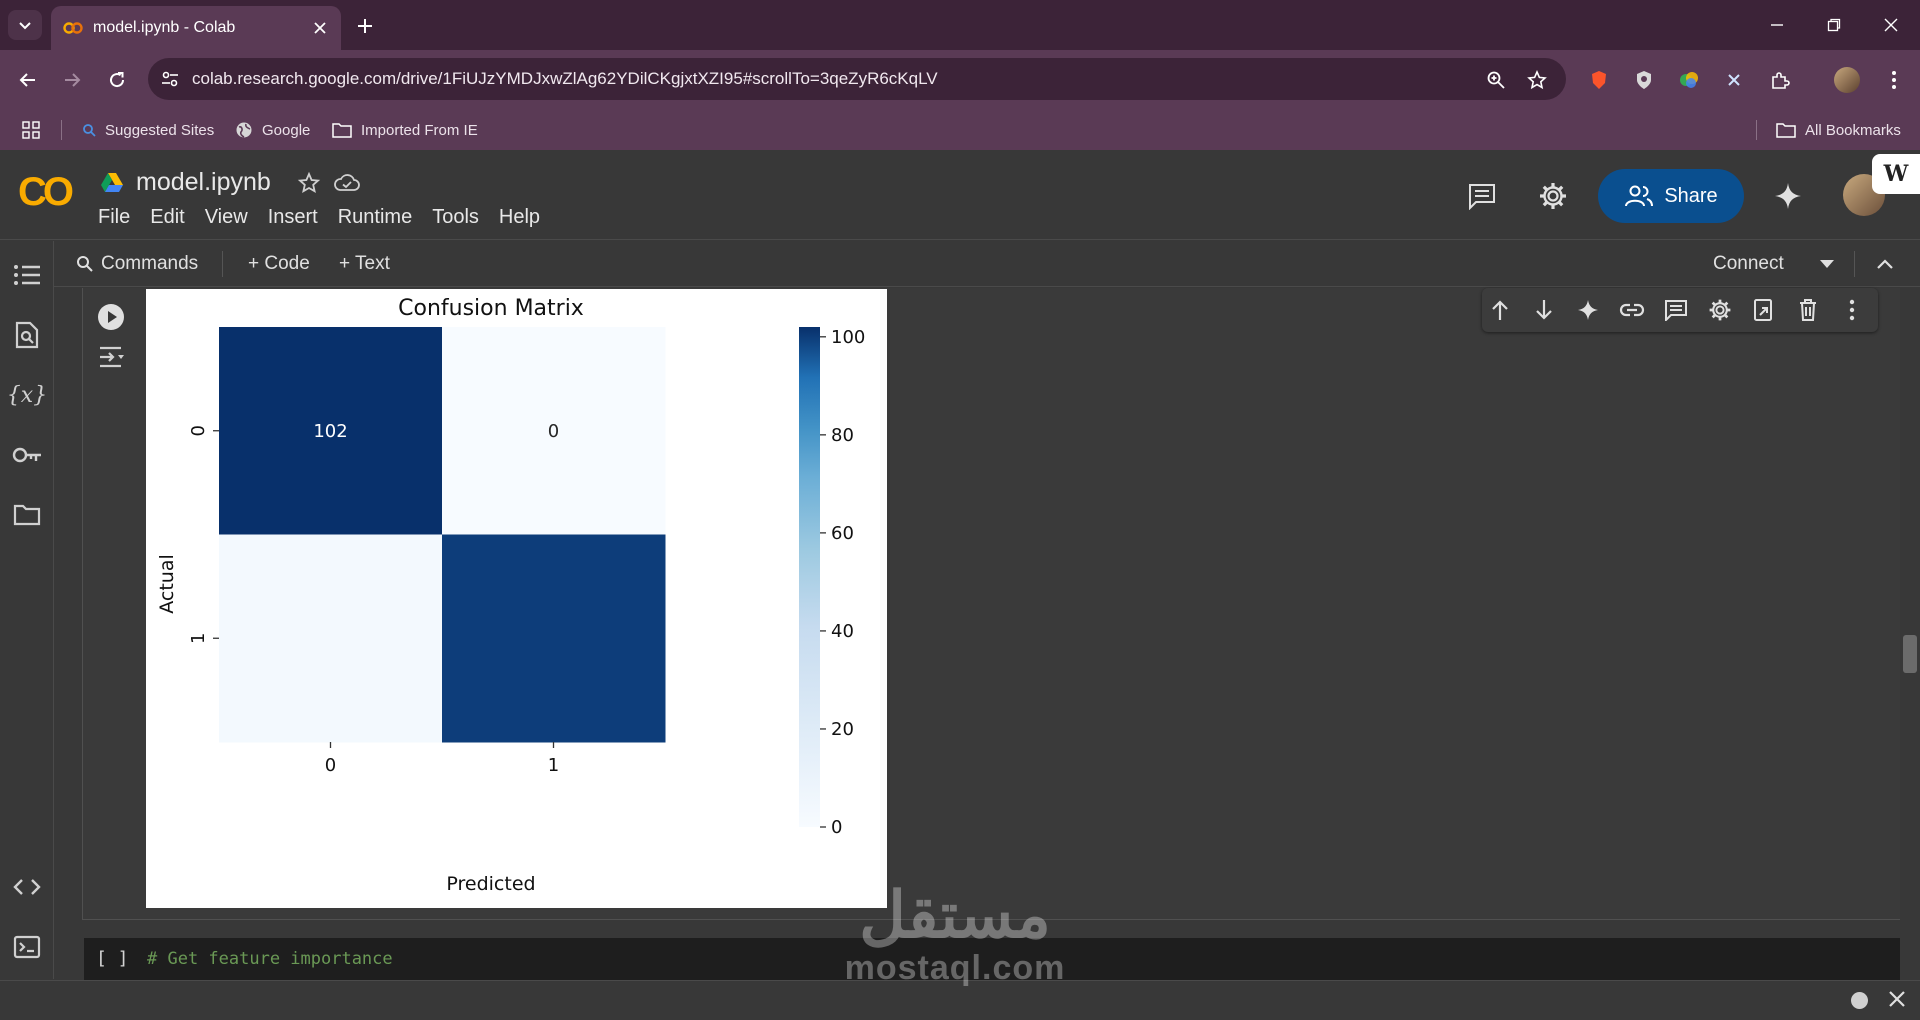 This screenshot has height=1020, width=1920. I want to click on cell-run-bracket: [ ], so click(112, 958).